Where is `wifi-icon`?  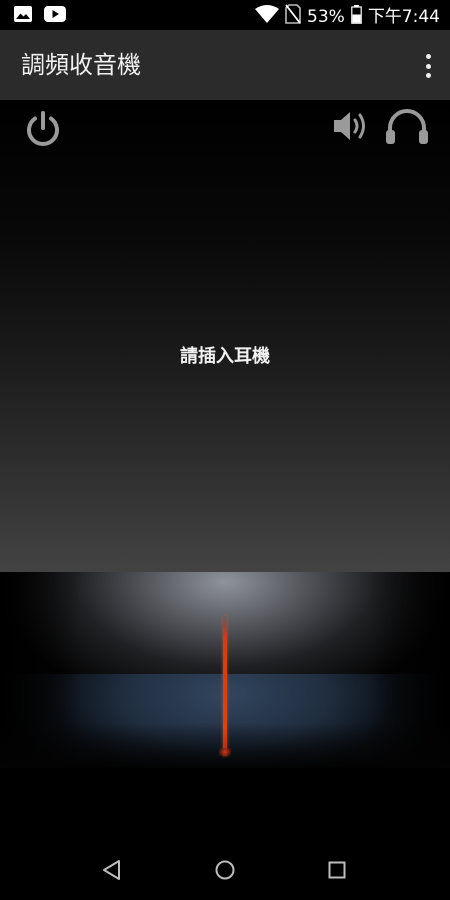
wifi-icon is located at coordinates (267, 17).